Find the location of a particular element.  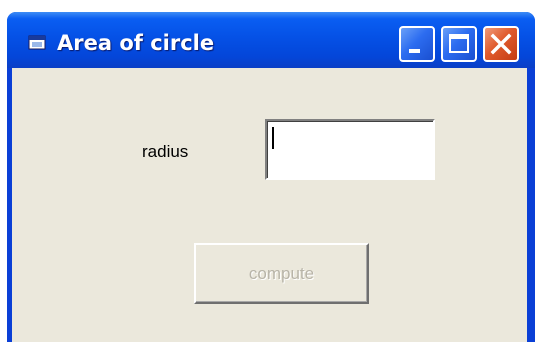

radius-input is located at coordinates (350, 149).